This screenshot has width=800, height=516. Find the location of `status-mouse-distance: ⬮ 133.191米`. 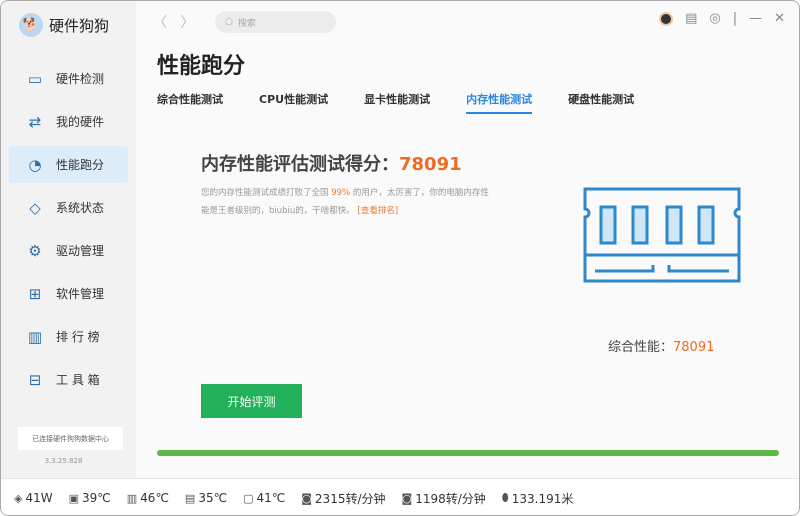

status-mouse-distance: ⬮ 133.191米 is located at coordinates (538, 498).